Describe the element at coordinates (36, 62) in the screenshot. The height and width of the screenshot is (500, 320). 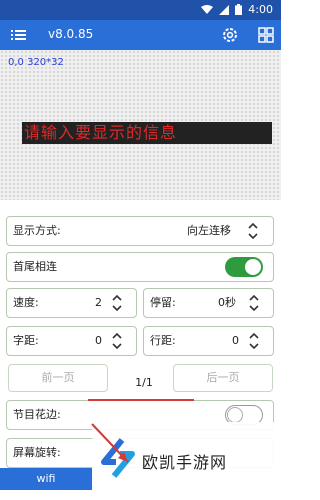
I see `coordinate-readout: 0,0 320*32` at that location.